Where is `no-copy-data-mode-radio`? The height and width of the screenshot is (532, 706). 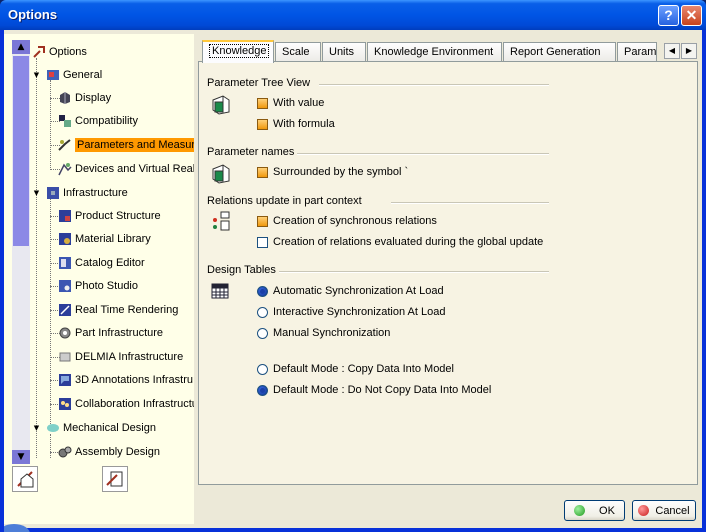
no-copy-data-mode-radio is located at coordinates (262, 390).